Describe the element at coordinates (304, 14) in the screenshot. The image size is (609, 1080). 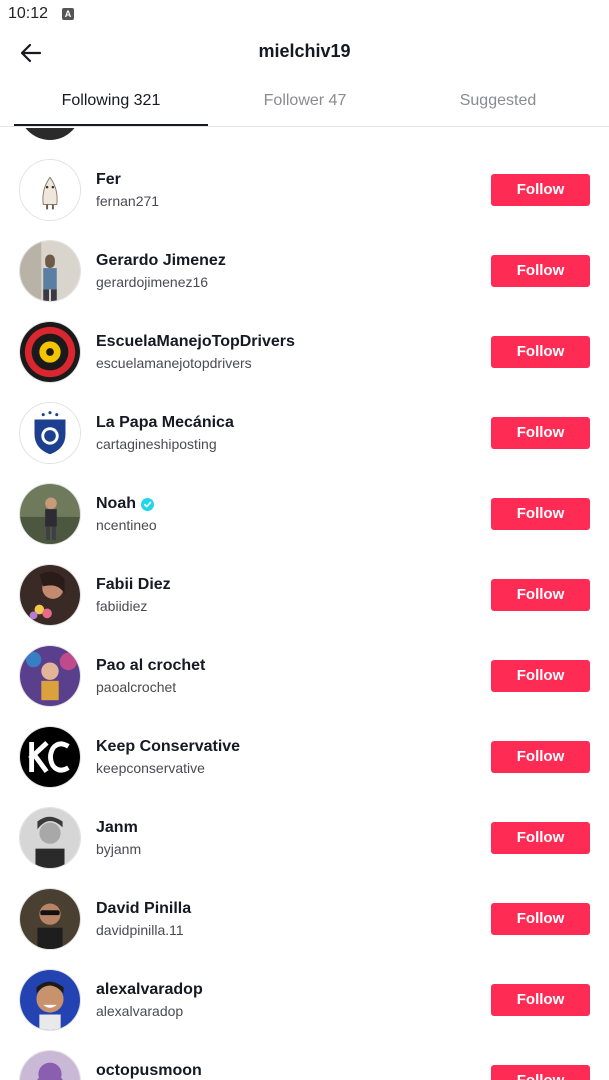
I see `status-bar: 10:12 A` at that location.